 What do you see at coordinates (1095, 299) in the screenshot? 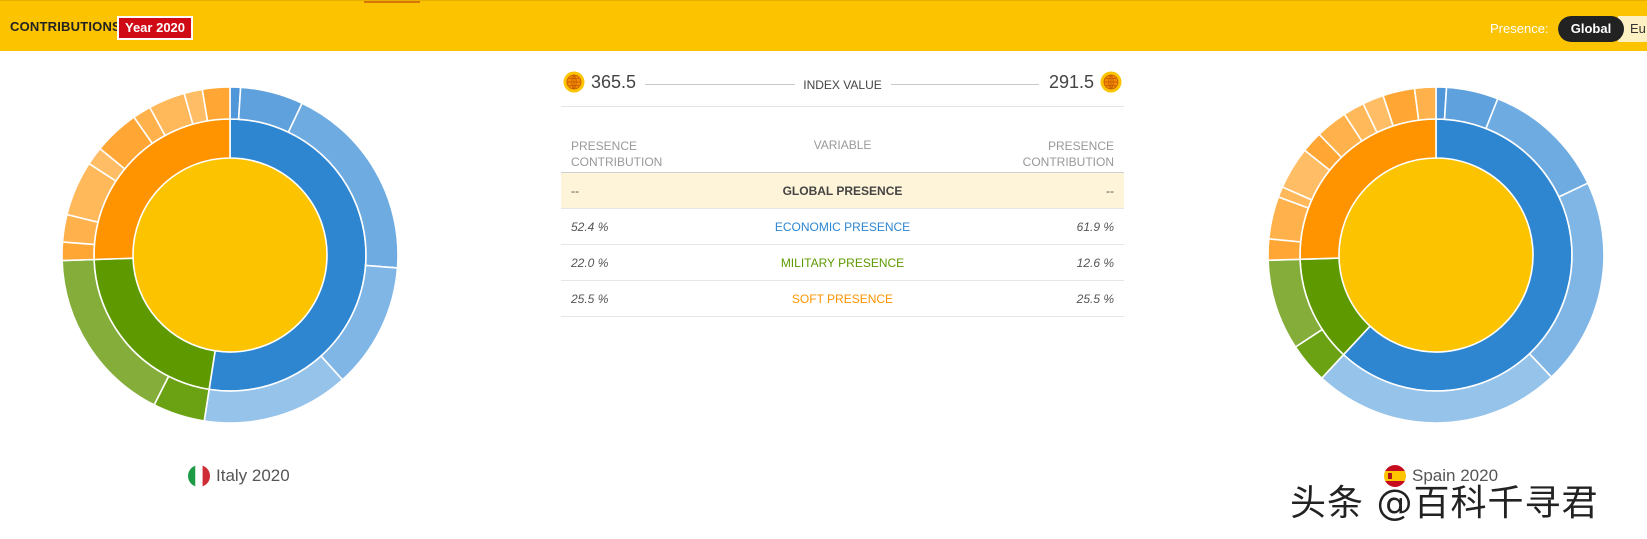
I see `row-right-value: 25.5 %` at bounding box center [1095, 299].